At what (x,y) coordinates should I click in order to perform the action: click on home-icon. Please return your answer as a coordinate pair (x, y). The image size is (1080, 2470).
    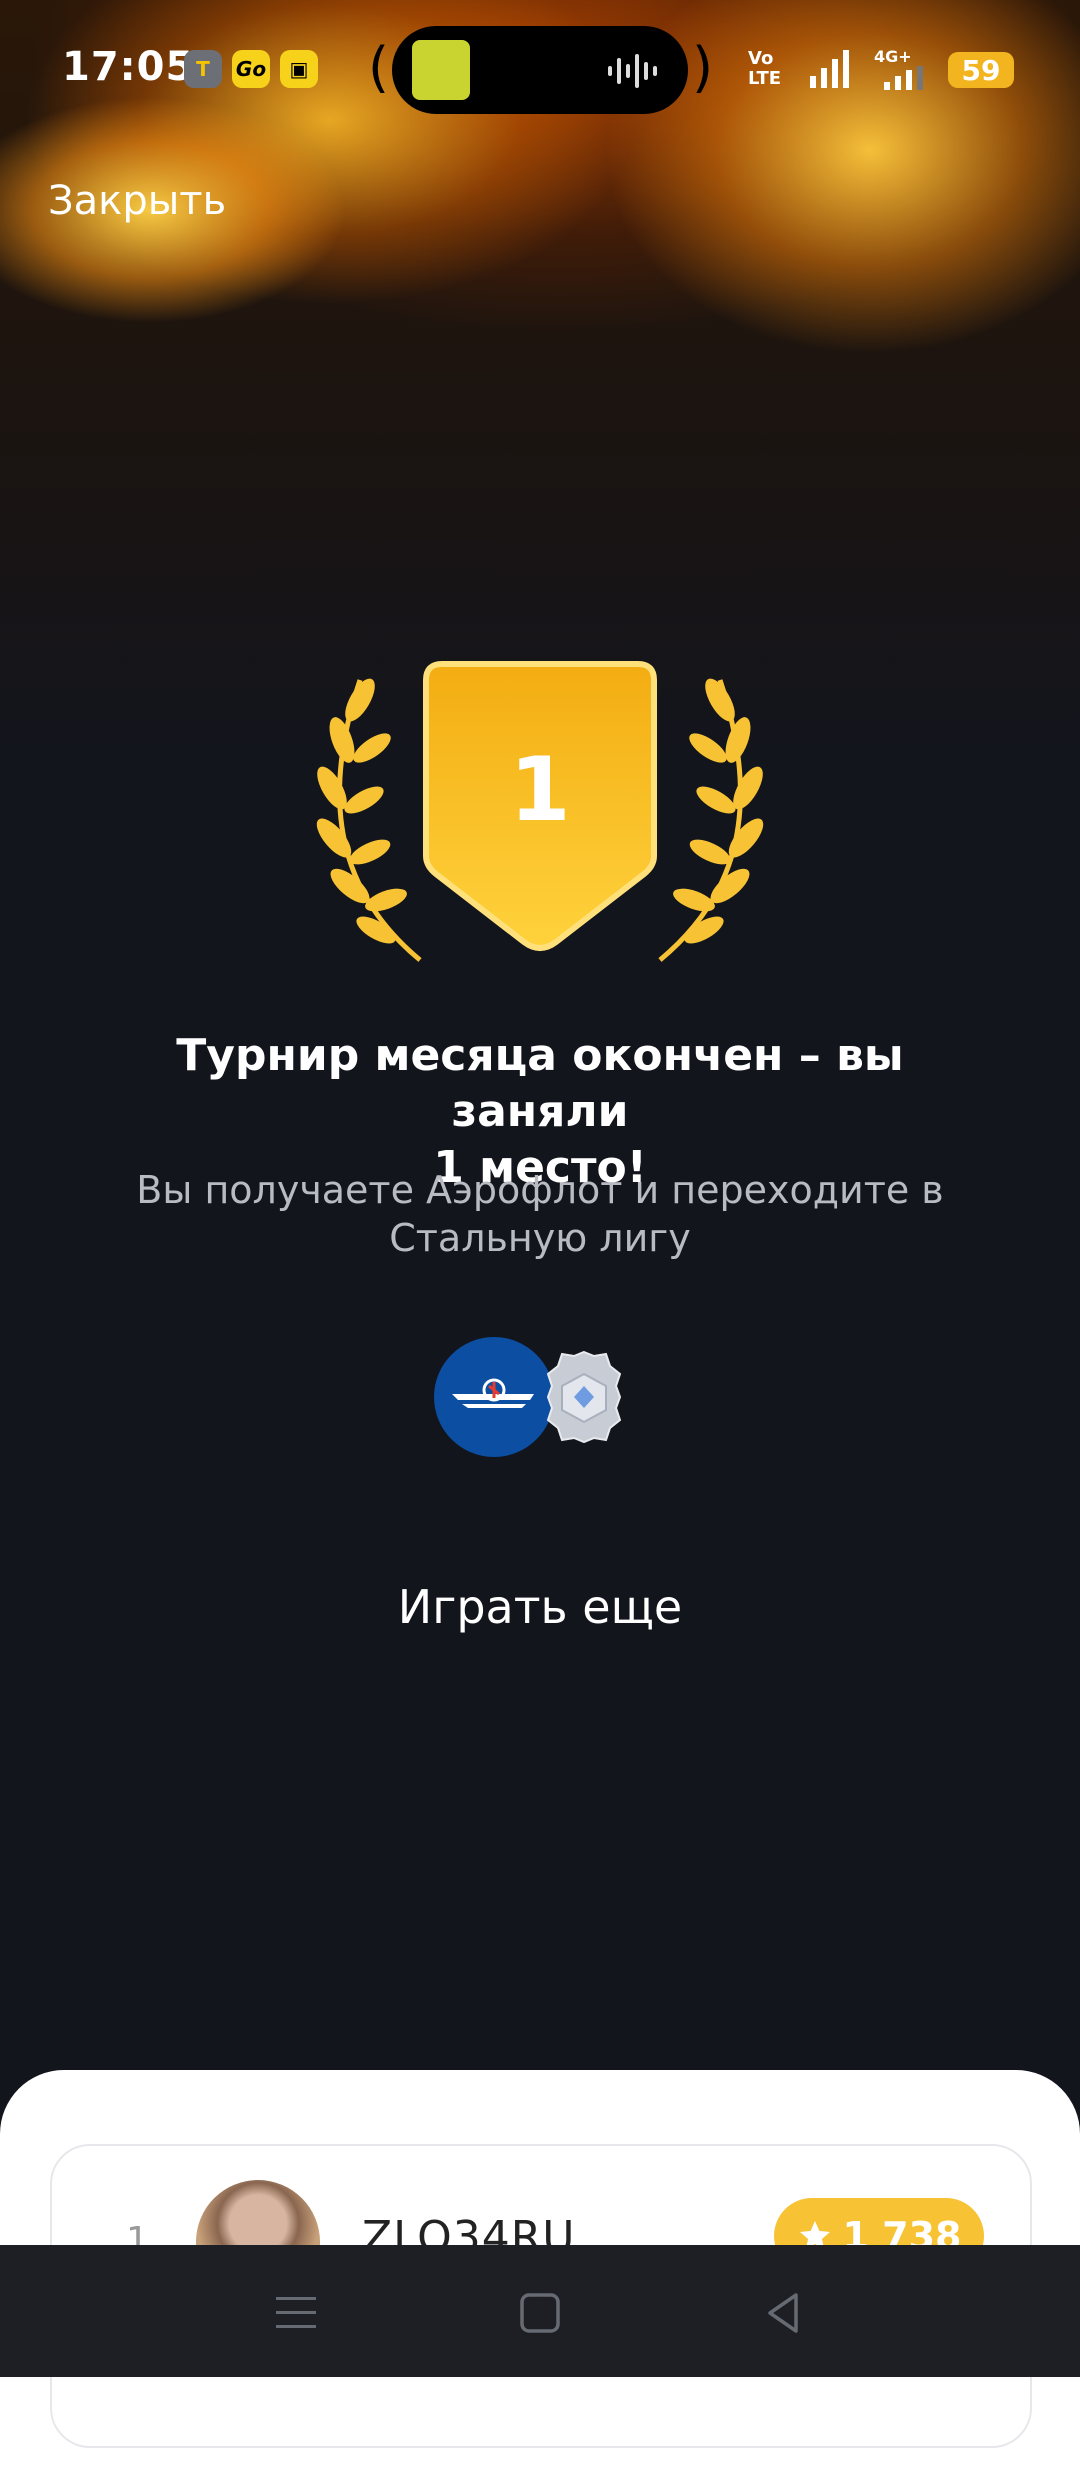
    Looking at the image, I should click on (540, 2313).